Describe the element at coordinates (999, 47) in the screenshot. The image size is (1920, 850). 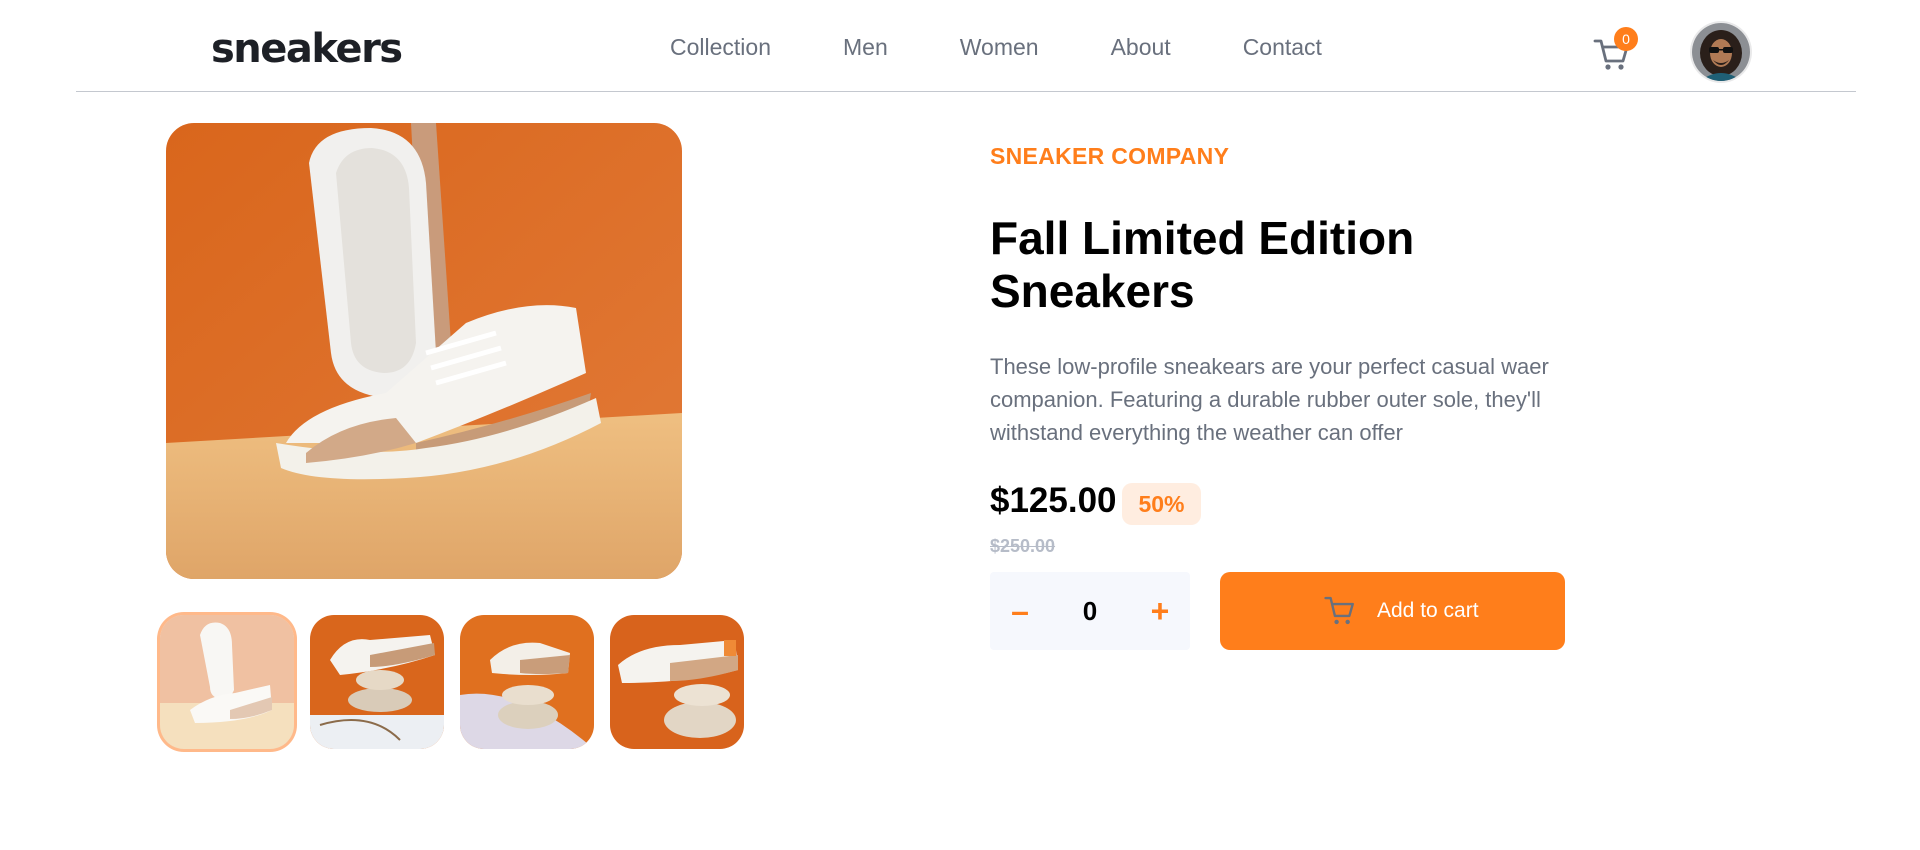
I see `nav-item-women: Women` at that location.